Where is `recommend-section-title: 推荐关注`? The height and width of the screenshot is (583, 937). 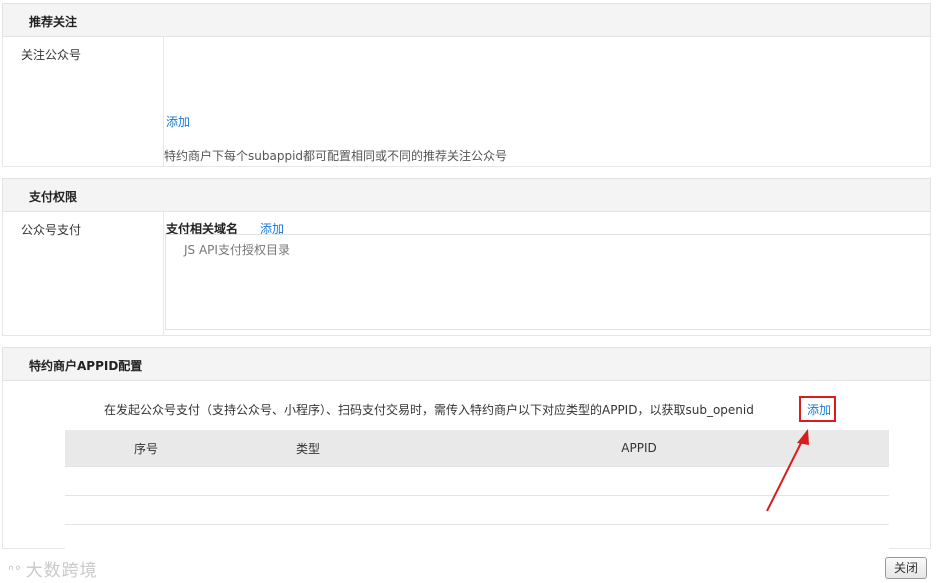
recommend-section-title: 推荐关注 is located at coordinates (53, 22).